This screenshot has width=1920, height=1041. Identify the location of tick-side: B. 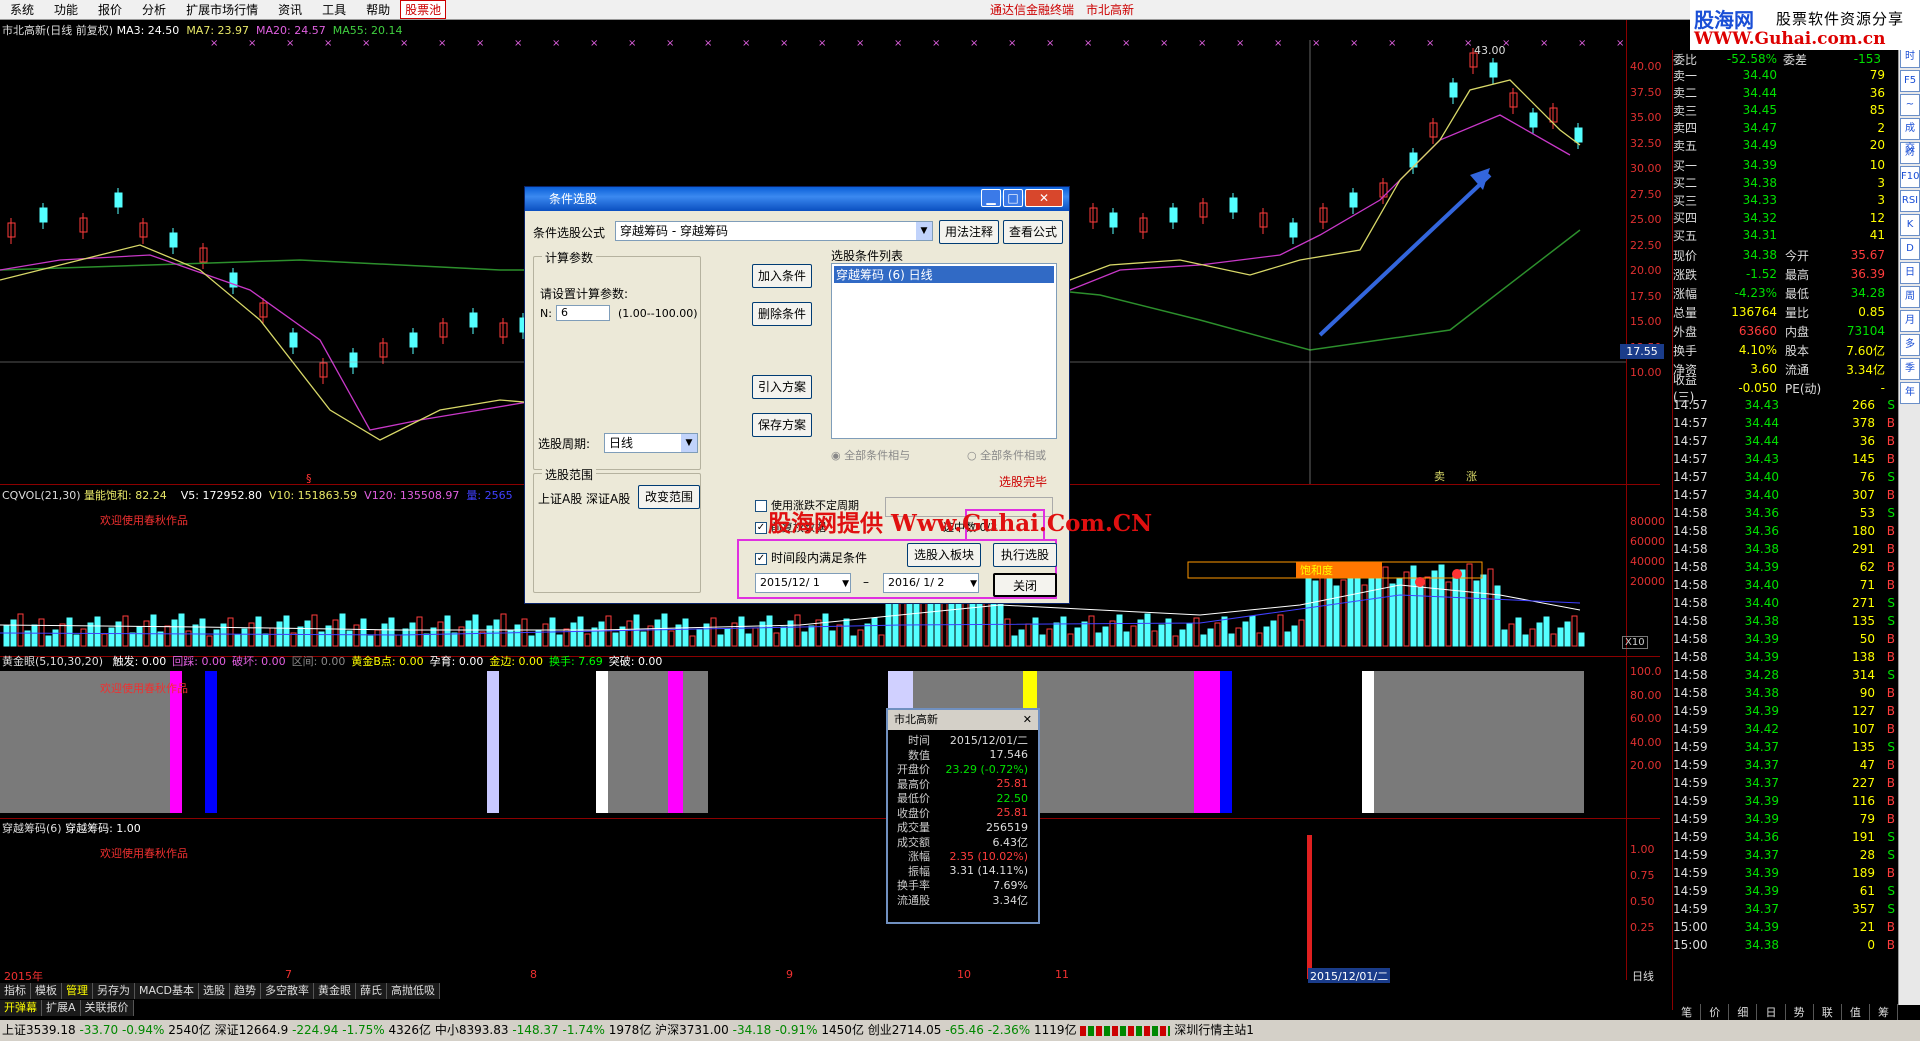
(1890, 783).